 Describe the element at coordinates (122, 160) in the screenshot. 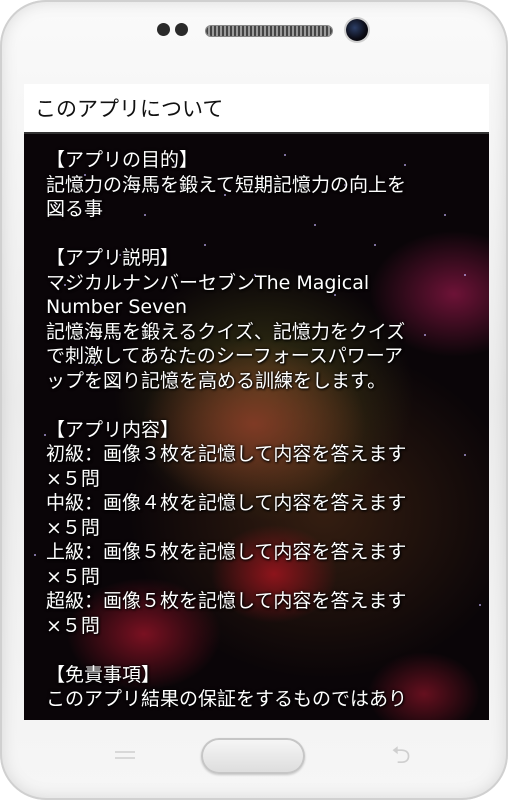

I see `section-heading: 【アプリの目的】` at that location.